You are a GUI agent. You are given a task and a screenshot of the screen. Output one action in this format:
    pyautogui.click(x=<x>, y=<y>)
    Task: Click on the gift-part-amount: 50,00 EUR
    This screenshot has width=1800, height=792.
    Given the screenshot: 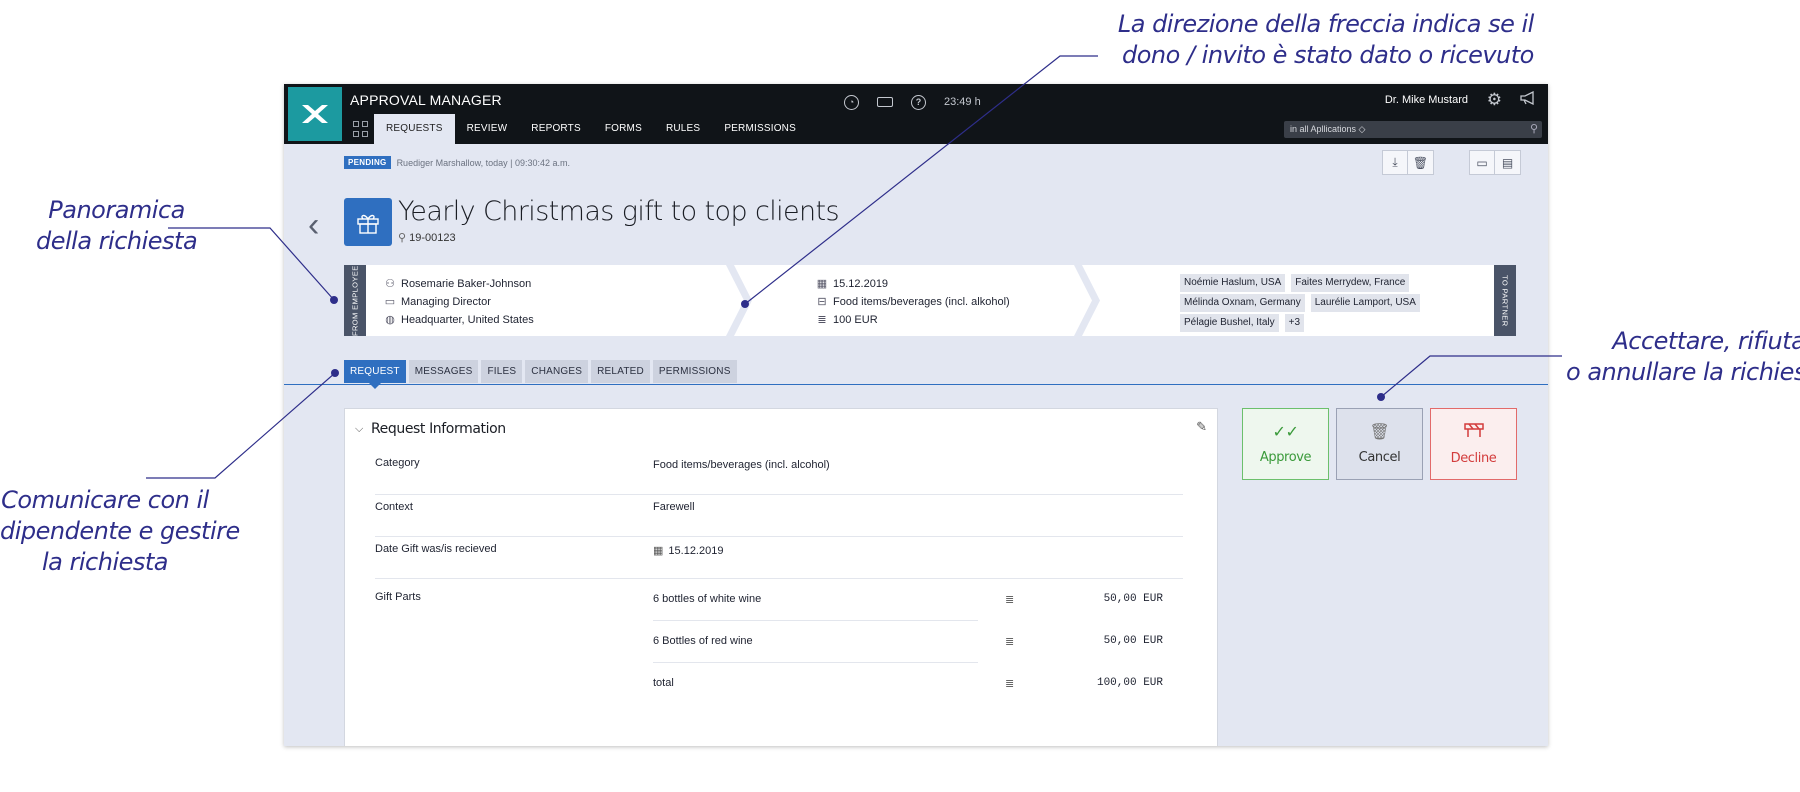 What is the action you would take?
    pyautogui.click(x=1133, y=641)
    